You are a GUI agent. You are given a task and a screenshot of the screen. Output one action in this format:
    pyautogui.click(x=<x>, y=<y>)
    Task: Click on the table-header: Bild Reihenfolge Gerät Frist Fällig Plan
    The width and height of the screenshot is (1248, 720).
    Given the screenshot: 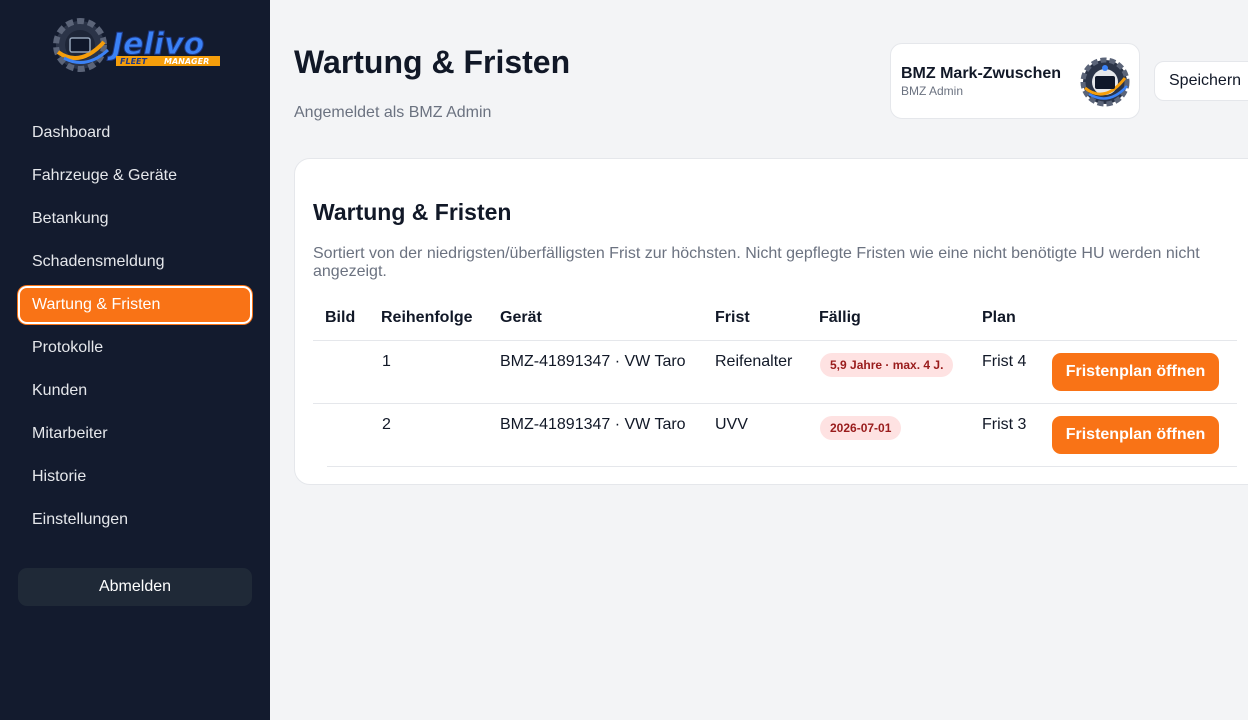 What is the action you would take?
    pyautogui.click(x=775, y=320)
    